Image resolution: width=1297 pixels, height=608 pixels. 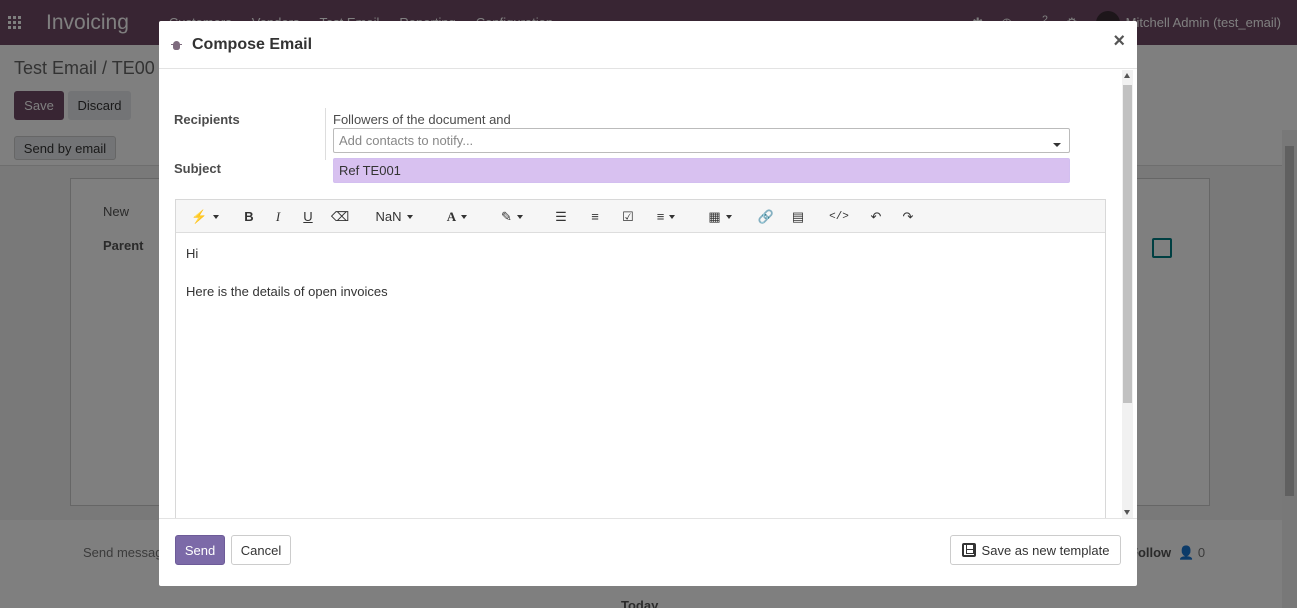 I want to click on subject-label: Subject, so click(x=197, y=168).